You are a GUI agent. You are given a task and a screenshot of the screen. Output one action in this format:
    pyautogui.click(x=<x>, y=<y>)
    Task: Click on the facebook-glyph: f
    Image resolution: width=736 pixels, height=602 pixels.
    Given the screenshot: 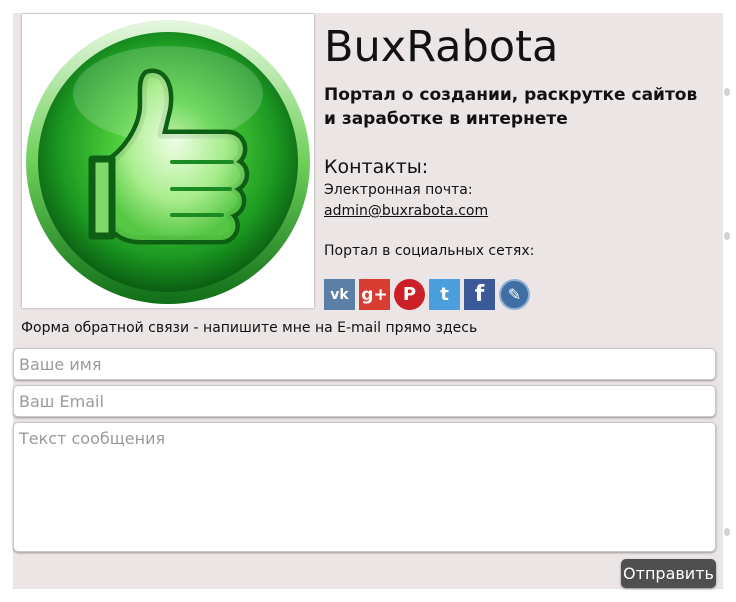 What is the action you would take?
    pyautogui.click(x=479, y=294)
    